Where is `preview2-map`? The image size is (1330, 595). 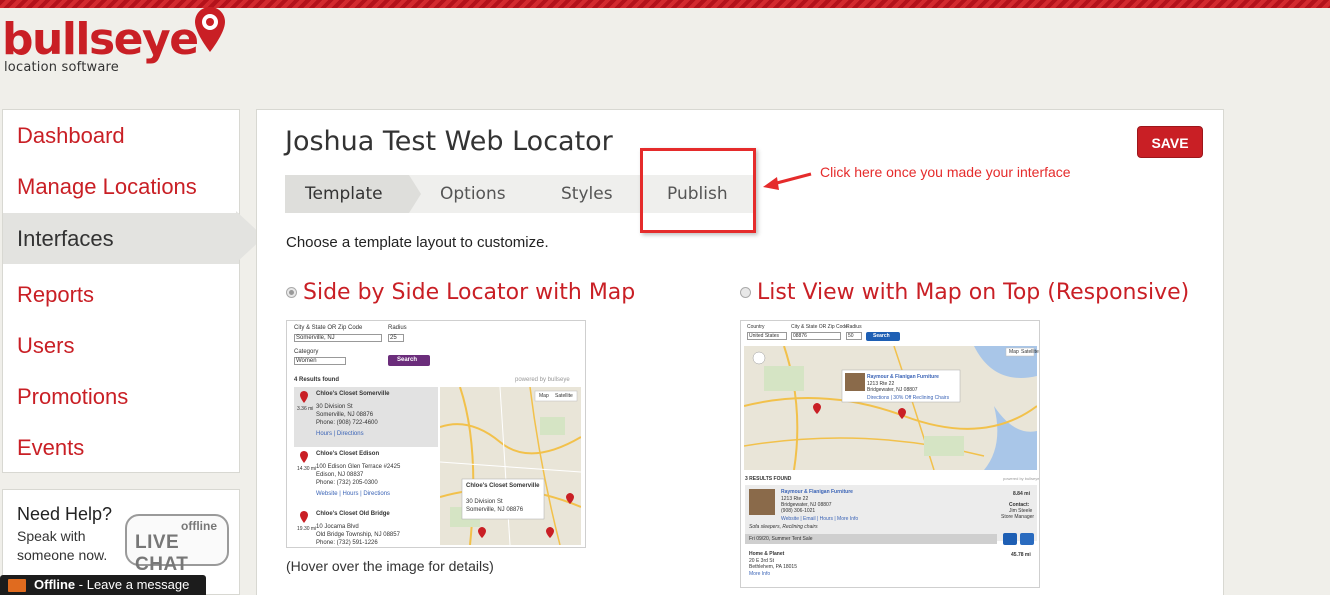
preview2-map is located at coordinates (890, 408).